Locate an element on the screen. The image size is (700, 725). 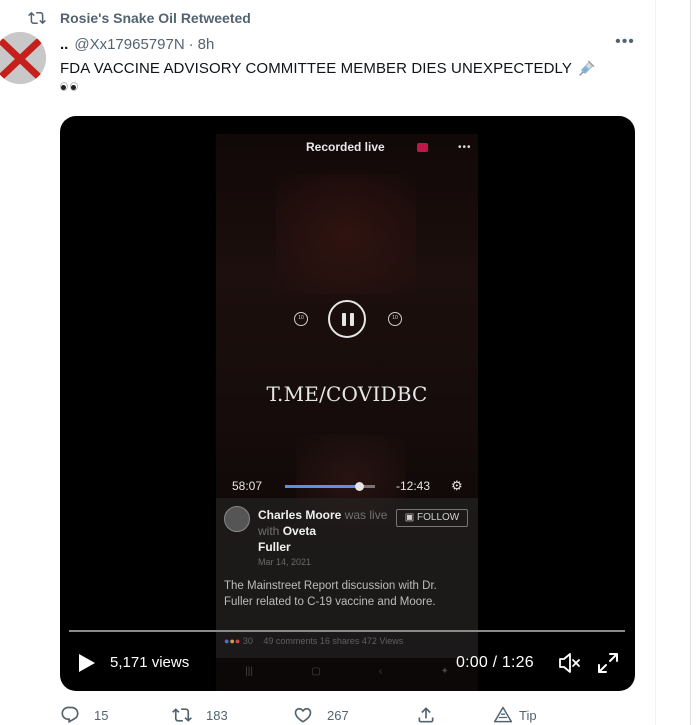
syringe-icon is located at coordinates (587, 68).